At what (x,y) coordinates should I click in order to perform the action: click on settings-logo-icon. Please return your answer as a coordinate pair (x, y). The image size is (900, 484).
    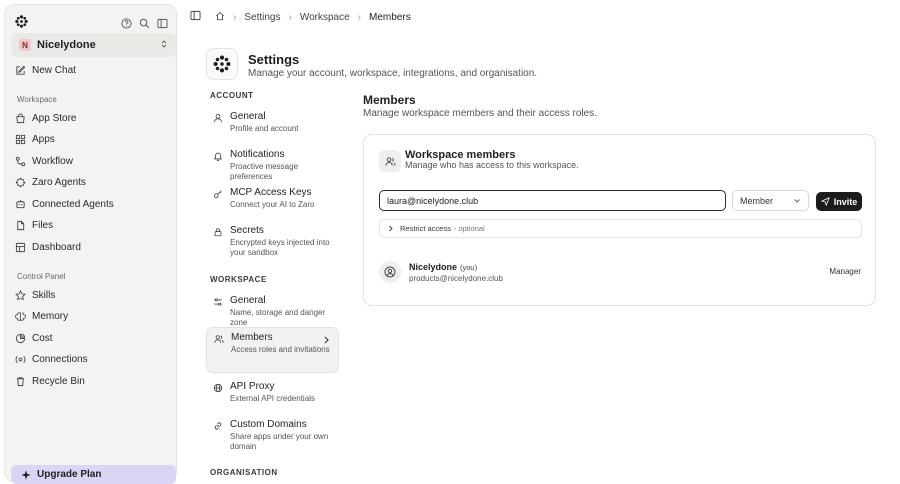
    Looking at the image, I should click on (222, 64).